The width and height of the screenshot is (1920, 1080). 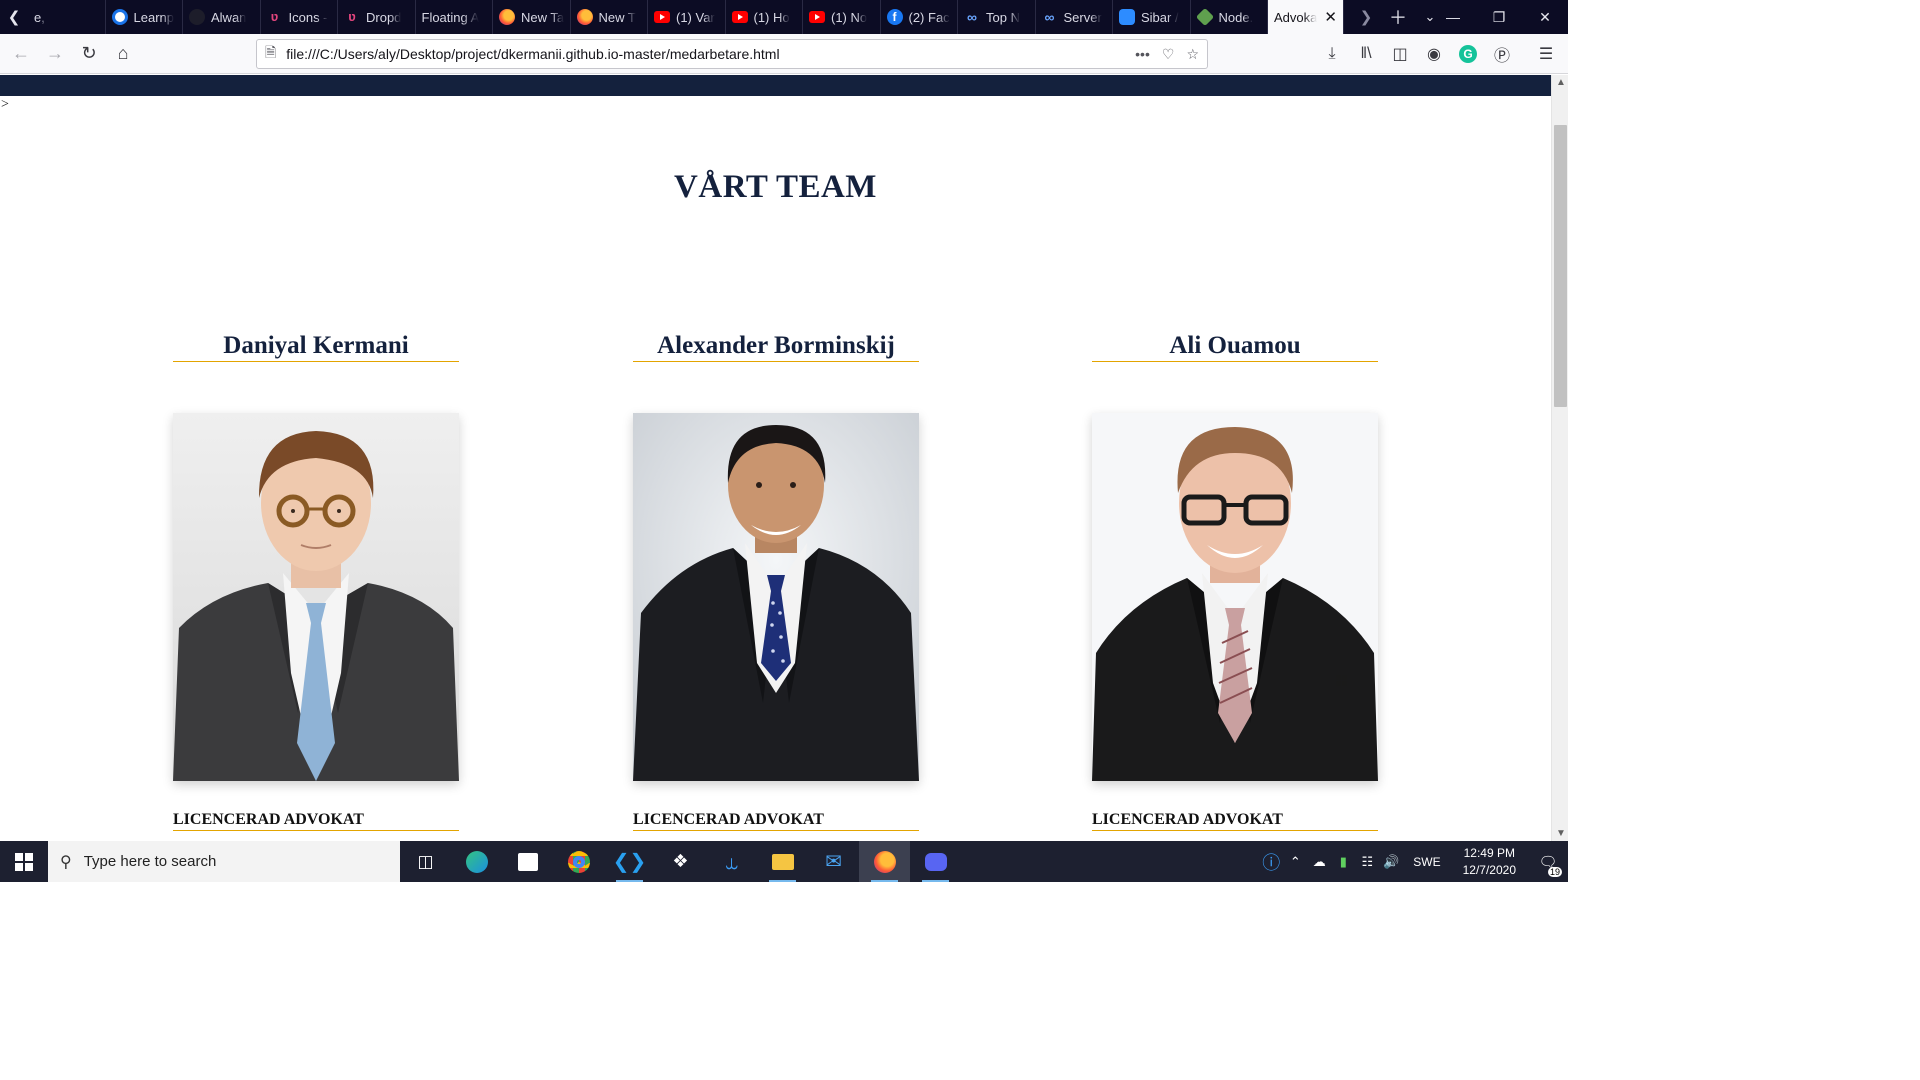 What do you see at coordinates (542, 17) in the screenshot?
I see `tab-label: New Ta` at bounding box center [542, 17].